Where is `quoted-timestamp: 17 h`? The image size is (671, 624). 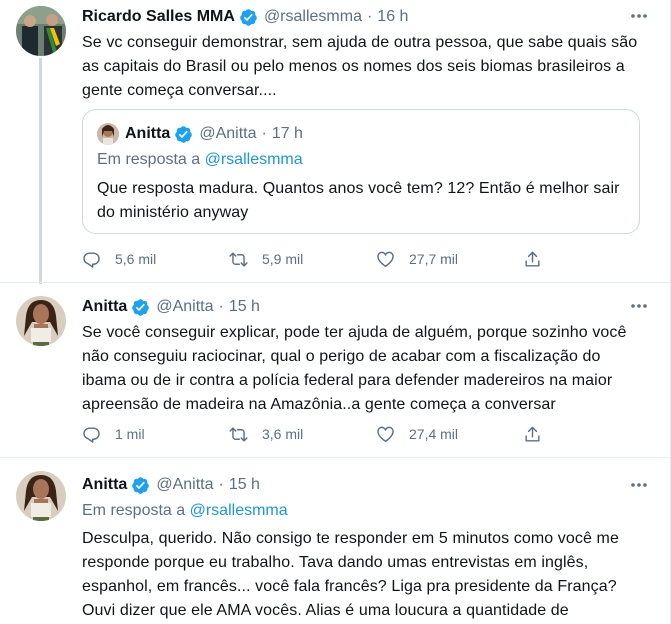
quoted-timestamp: 17 h is located at coordinates (287, 133).